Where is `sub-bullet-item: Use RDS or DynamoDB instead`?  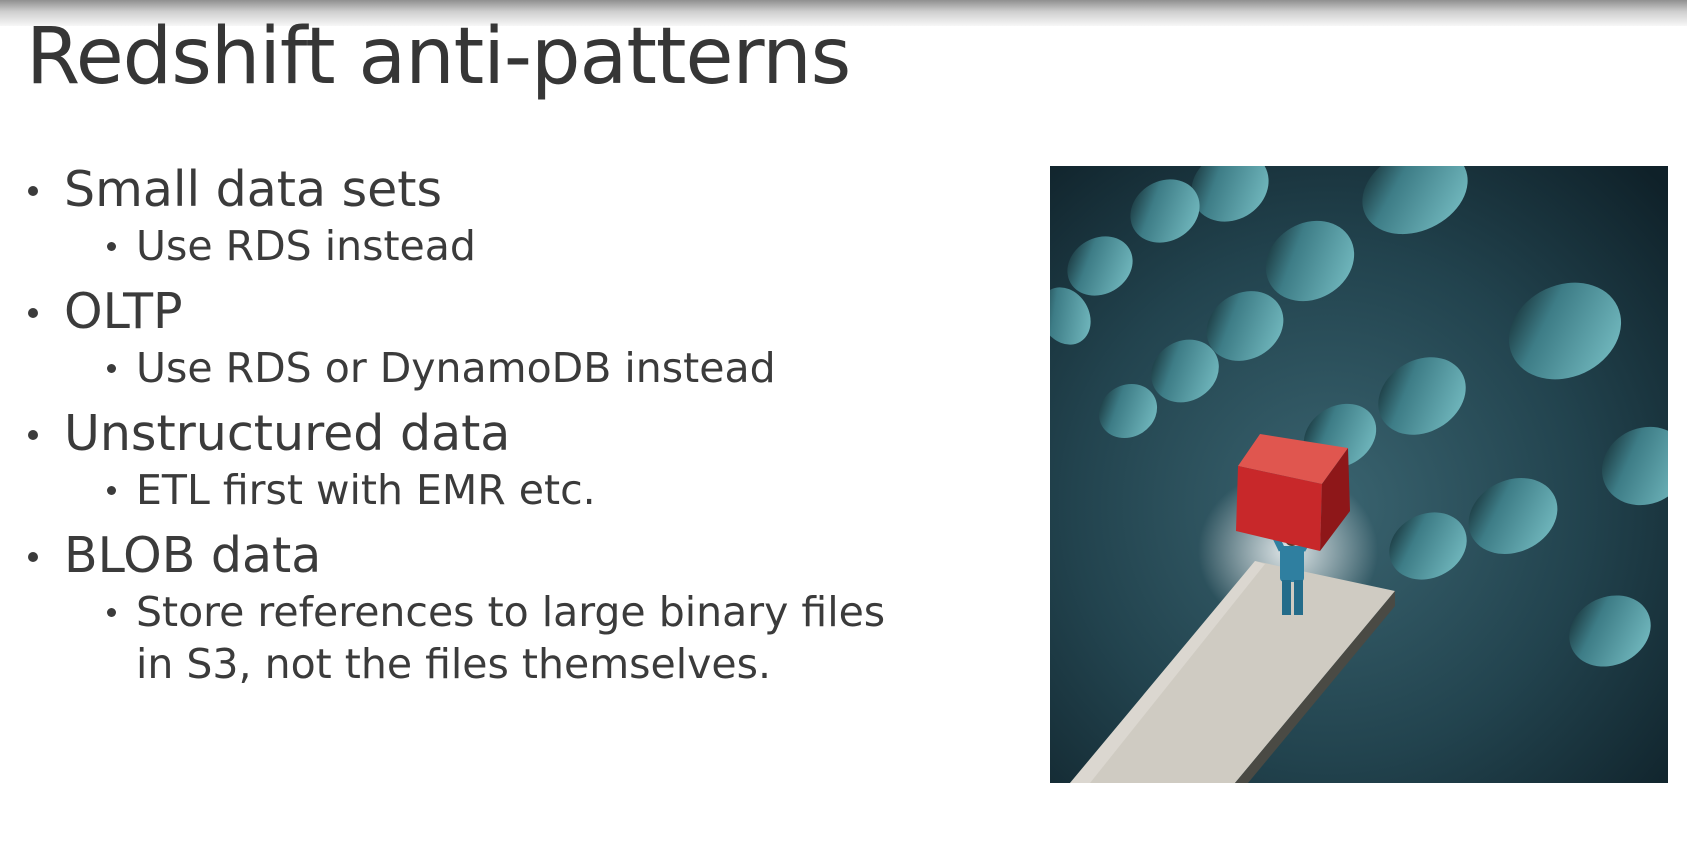
sub-bullet-item: Use RDS or DynamoDB instead is located at coordinates (495, 368).